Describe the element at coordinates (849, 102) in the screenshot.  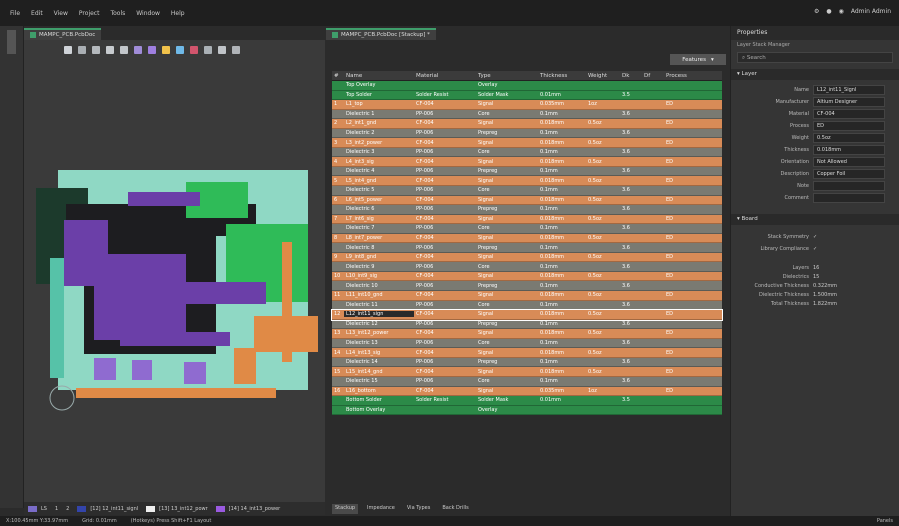
I see `prop-value-field: Altium Designer` at that location.